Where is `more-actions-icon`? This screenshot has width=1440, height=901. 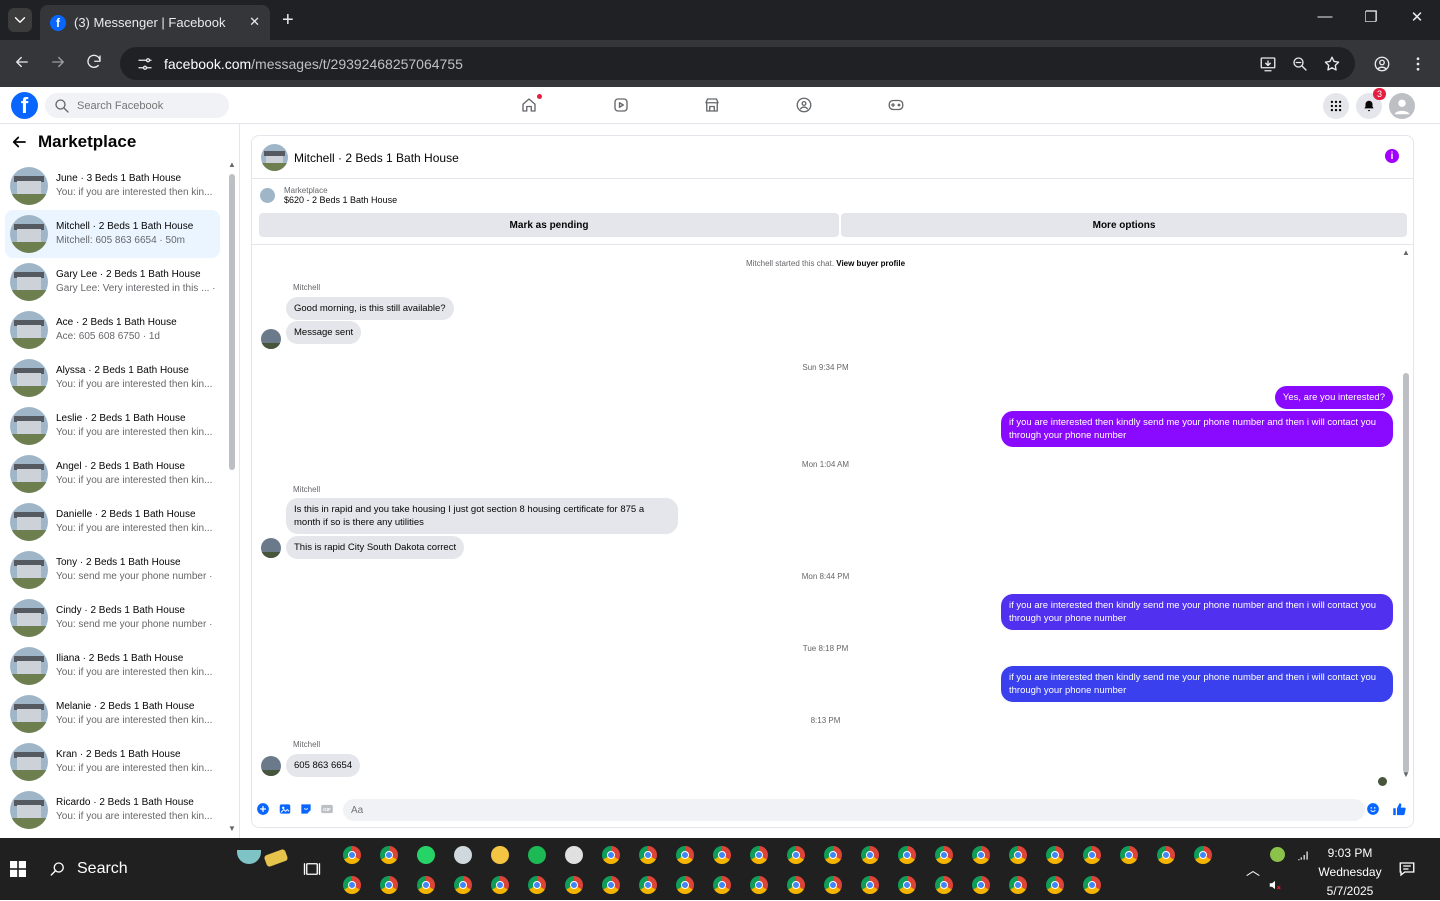
more-actions-icon is located at coordinates (263, 809).